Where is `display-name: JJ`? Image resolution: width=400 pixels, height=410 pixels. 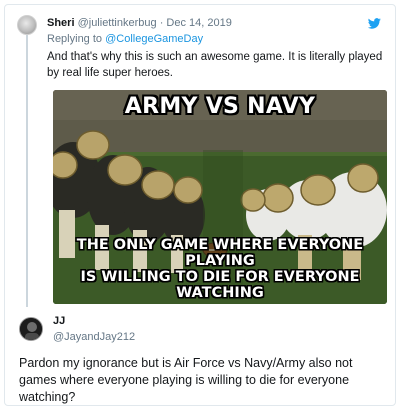
display-name: JJ is located at coordinates (59, 321).